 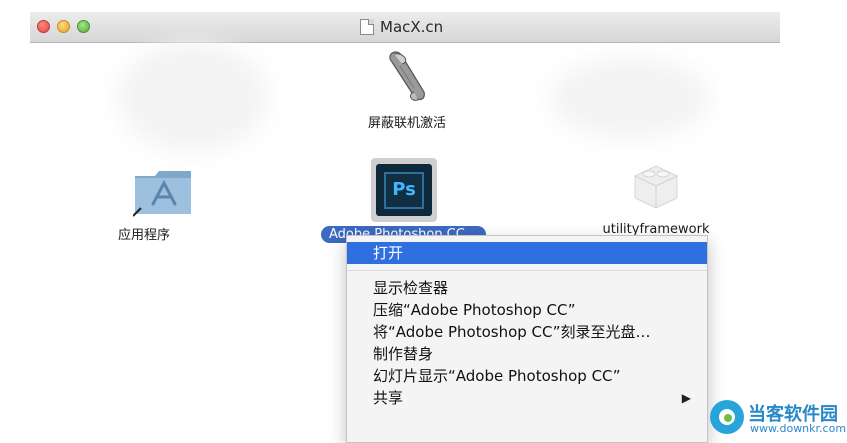 What do you see at coordinates (63, 26) in the screenshot?
I see `minimize-window-button` at bounding box center [63, 26].